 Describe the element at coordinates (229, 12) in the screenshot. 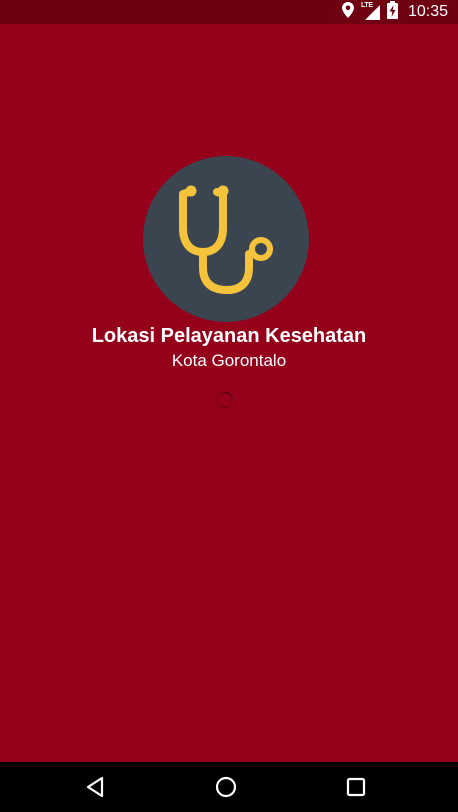

I see `status-bar: LTE 10:35` at that location.